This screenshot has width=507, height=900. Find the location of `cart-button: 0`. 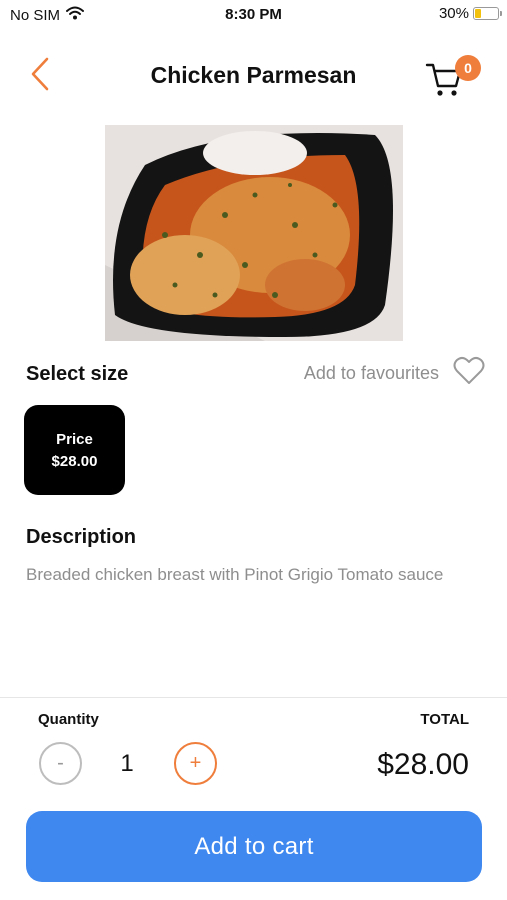

cart-button: 0 is located at coordinates (453, 76).